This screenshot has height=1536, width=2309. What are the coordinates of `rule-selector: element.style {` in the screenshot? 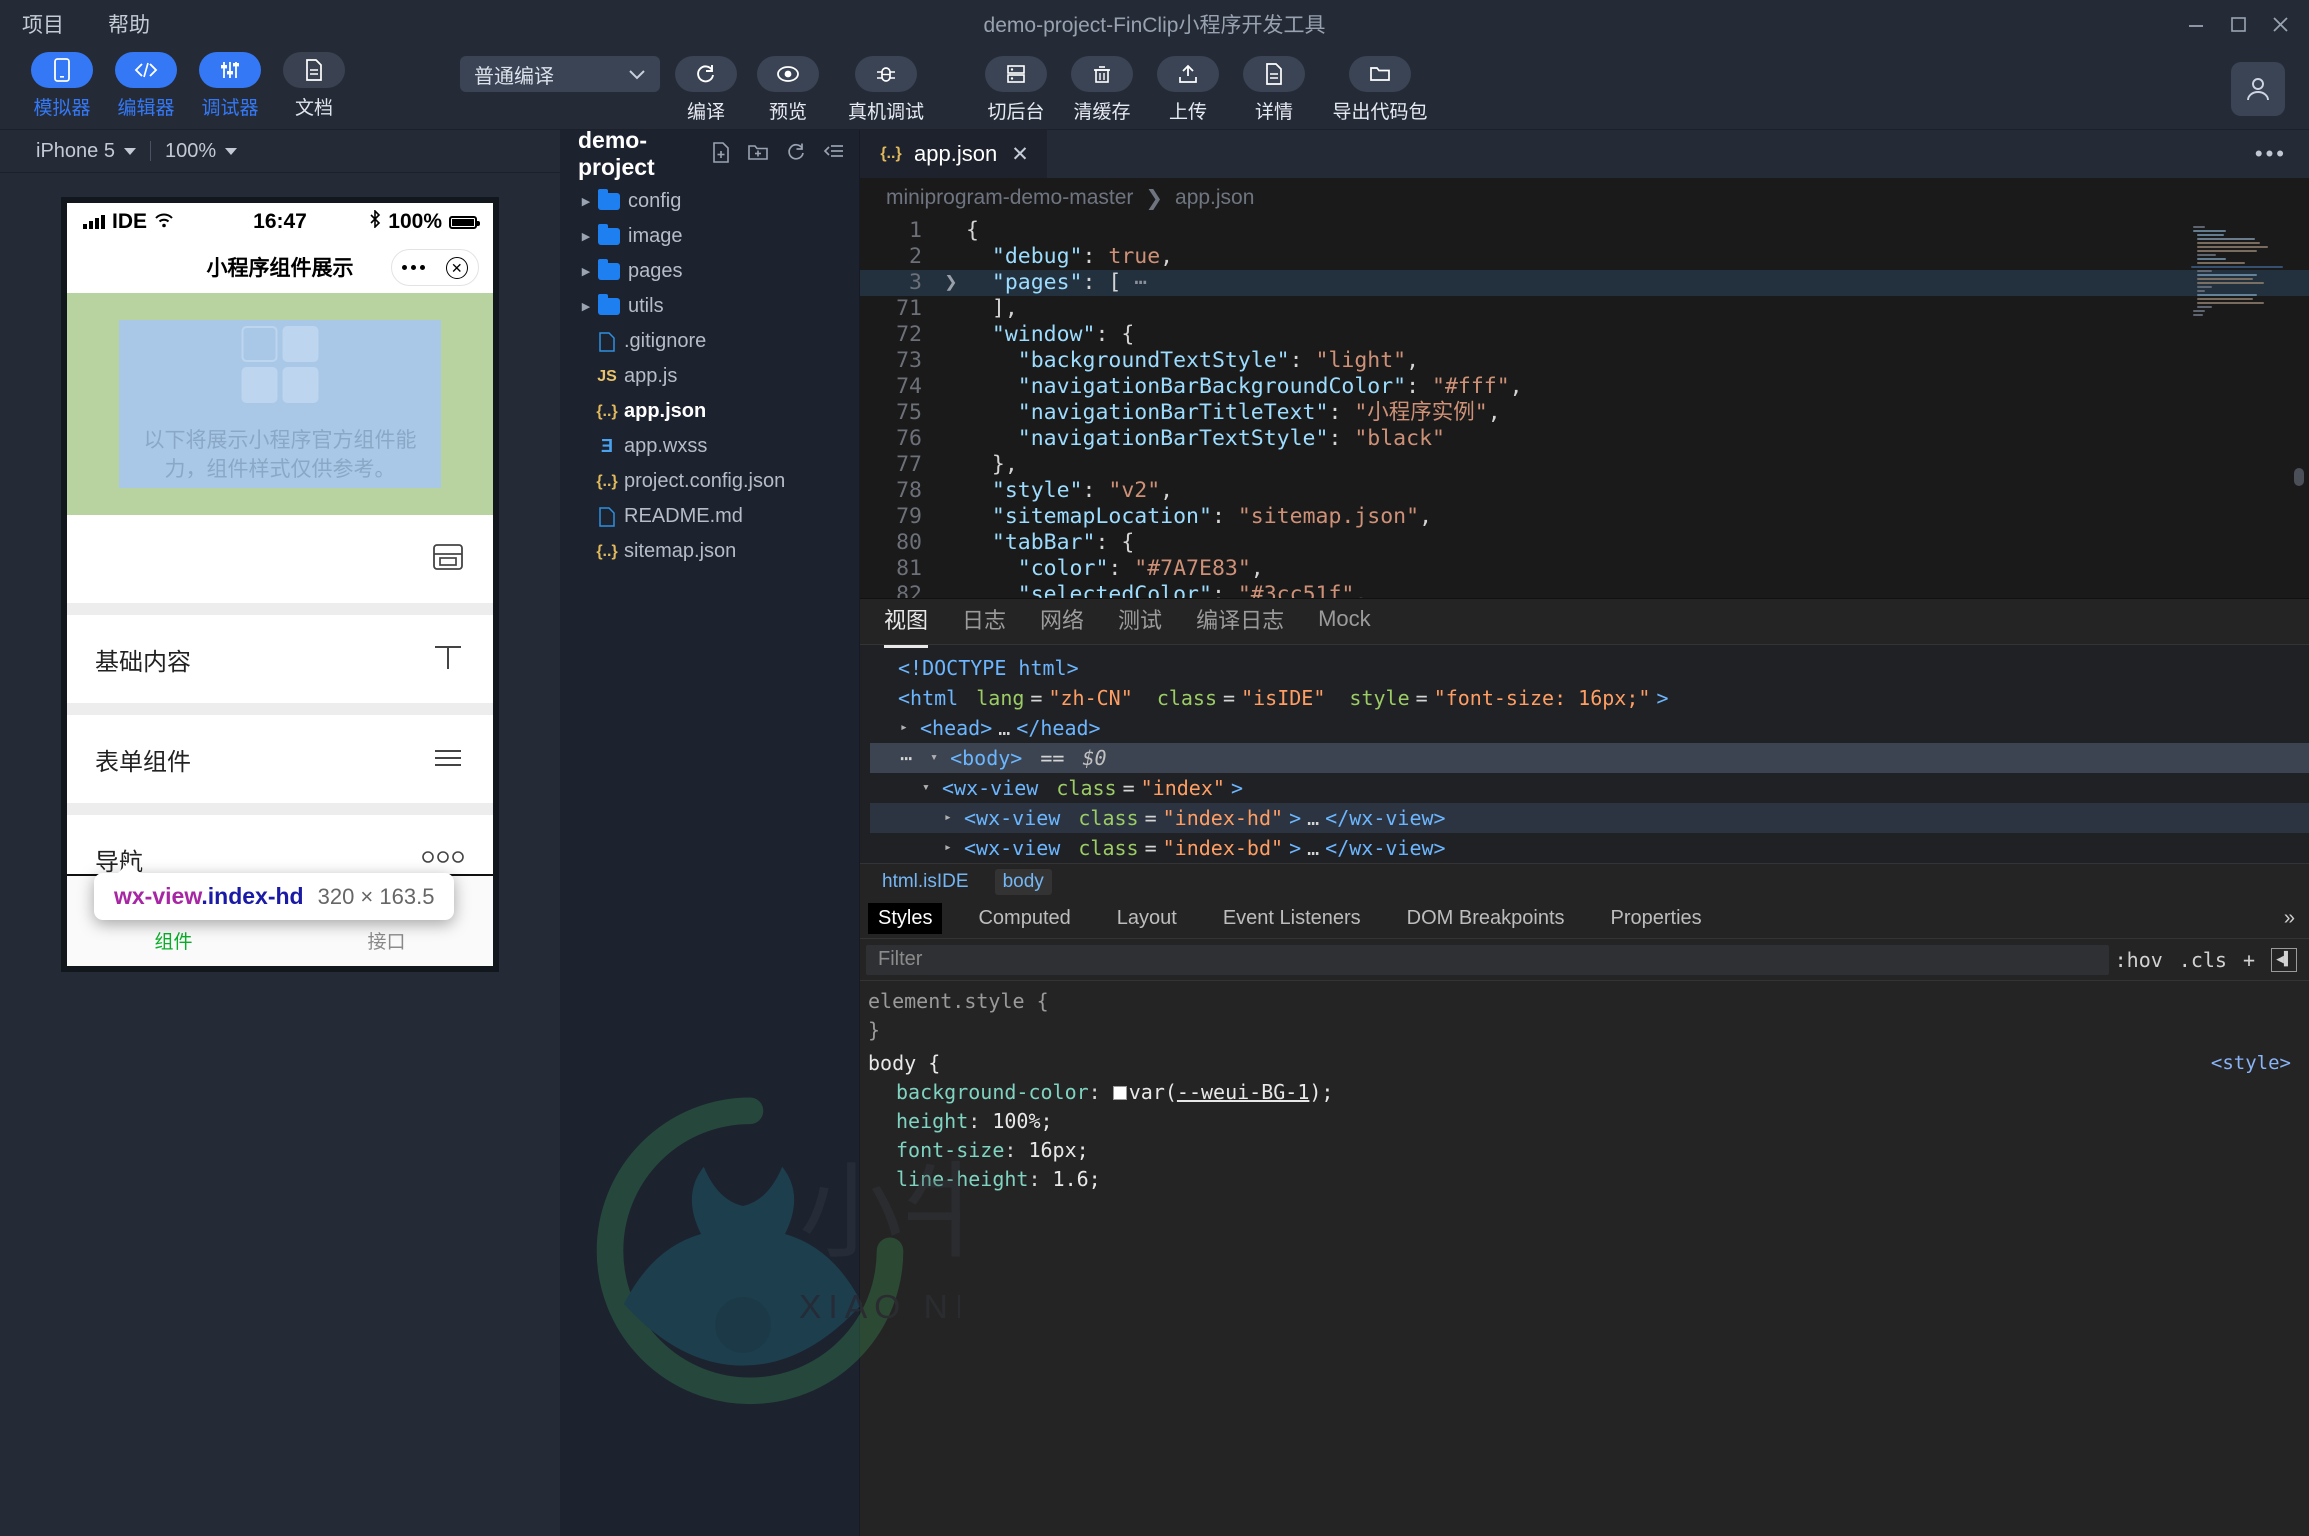 It's located at (1588, 1001).